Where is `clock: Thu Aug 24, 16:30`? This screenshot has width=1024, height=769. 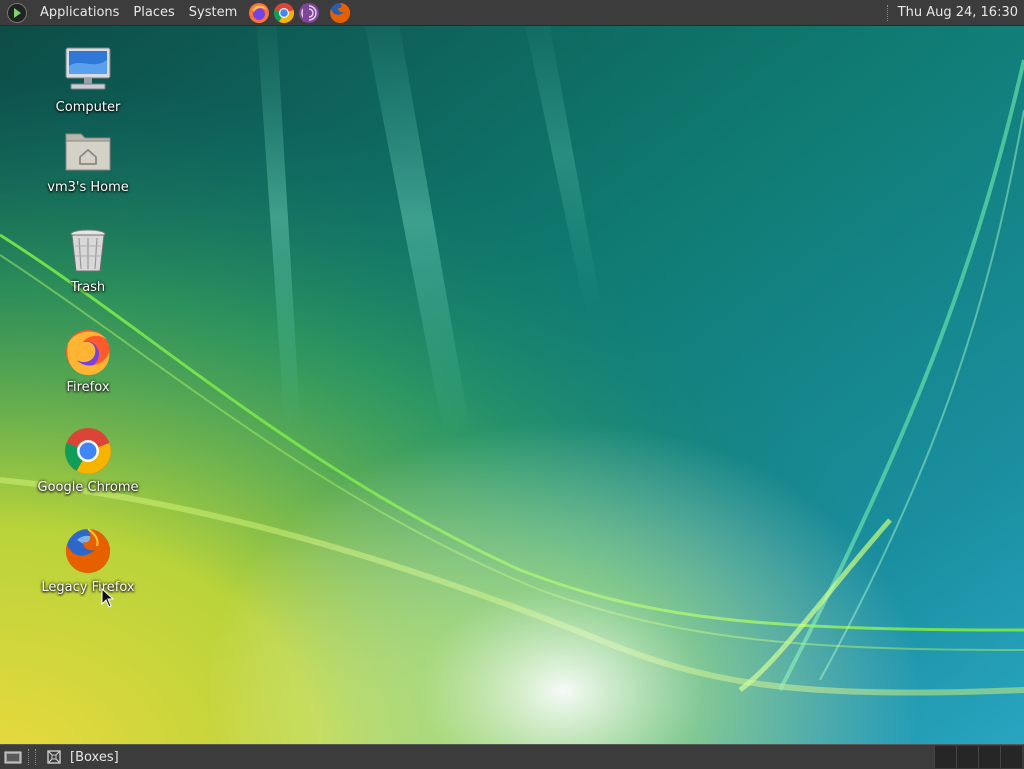 clock: Thu Aug 24, 16:30 is located at coordinates (955, 12).